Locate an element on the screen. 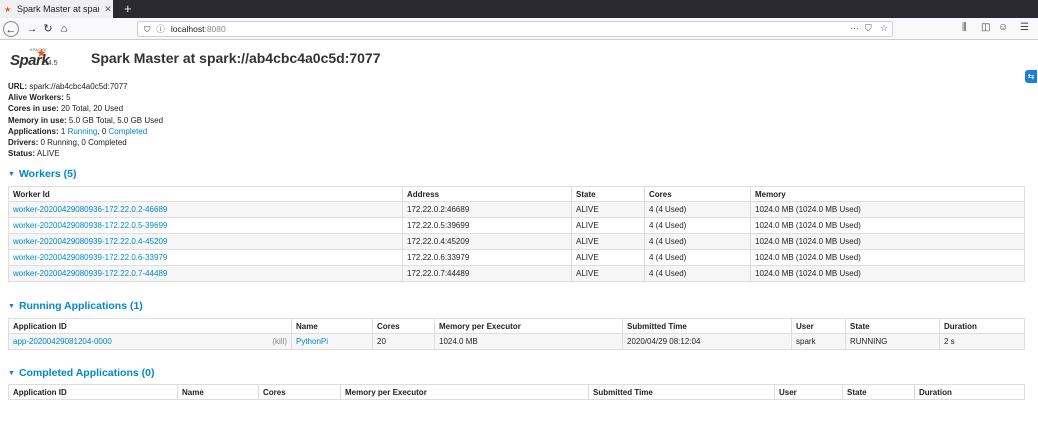  account-icon: ☺ is located at coordinates (1003, 27).